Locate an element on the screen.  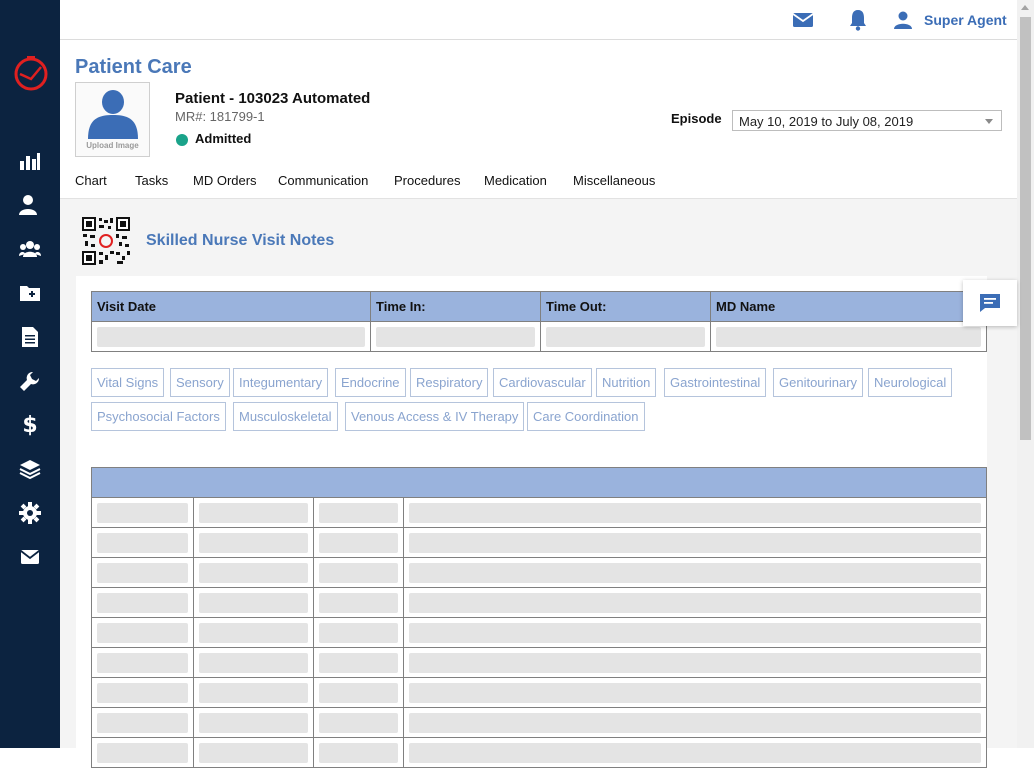
user-icon is located at coordinates (903, 20).